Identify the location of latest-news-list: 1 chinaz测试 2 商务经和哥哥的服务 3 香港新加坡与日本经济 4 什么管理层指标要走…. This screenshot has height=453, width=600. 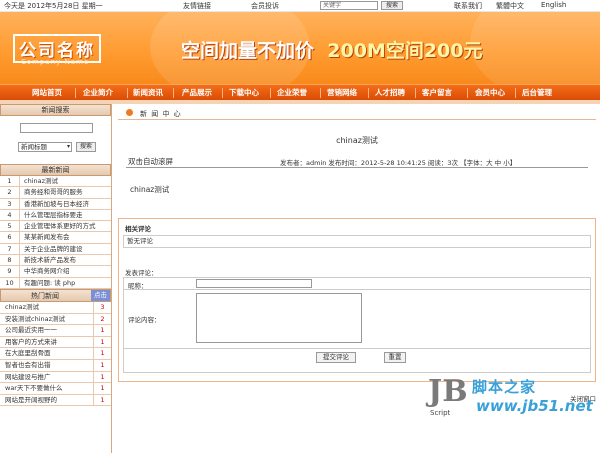
(55, 232).